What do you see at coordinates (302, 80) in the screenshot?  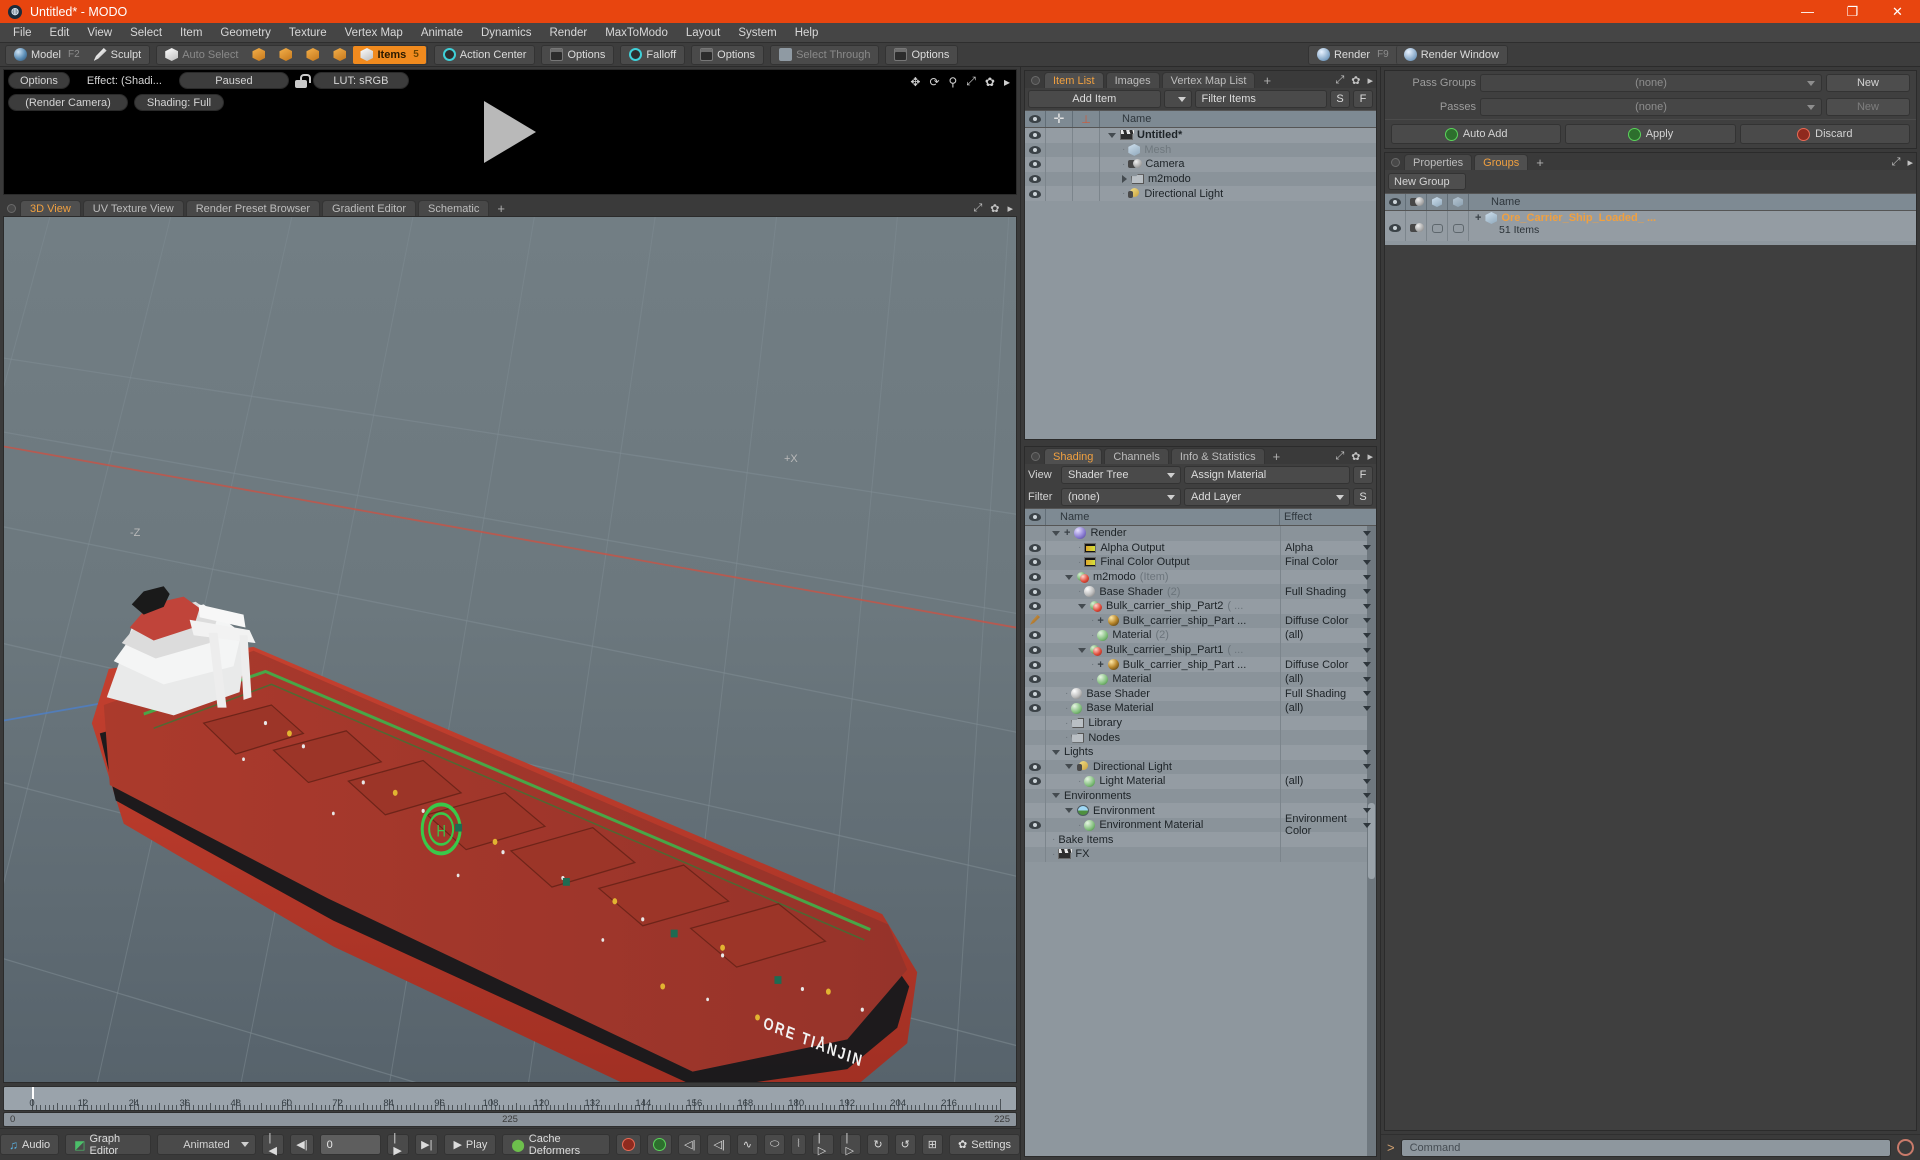 I see `lock-icon` at bounding box center [302, 80].